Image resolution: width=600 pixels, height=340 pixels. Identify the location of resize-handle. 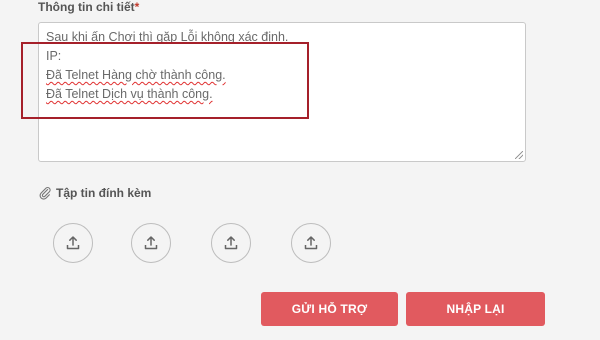
(519, 155).